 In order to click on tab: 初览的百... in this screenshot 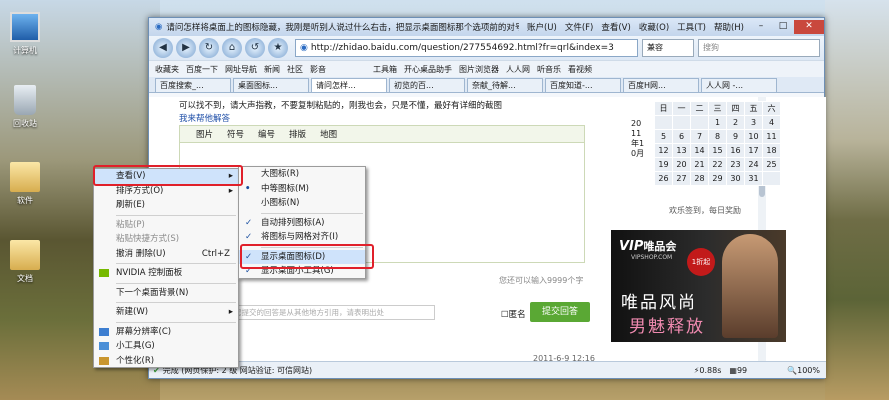, I will do `click(427, 85)`.